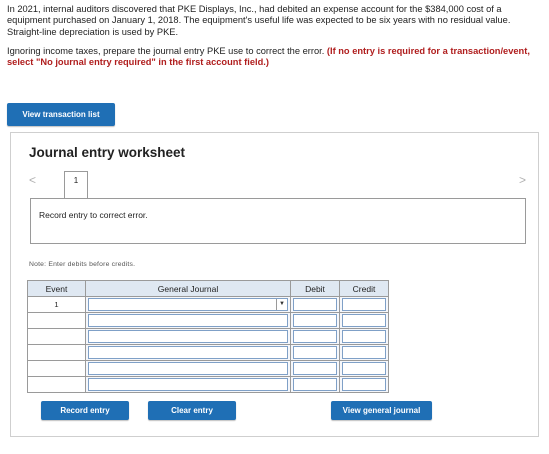 This screenshot has height=454, width=549. I want to click on header-event: Event, so click(56, 288).